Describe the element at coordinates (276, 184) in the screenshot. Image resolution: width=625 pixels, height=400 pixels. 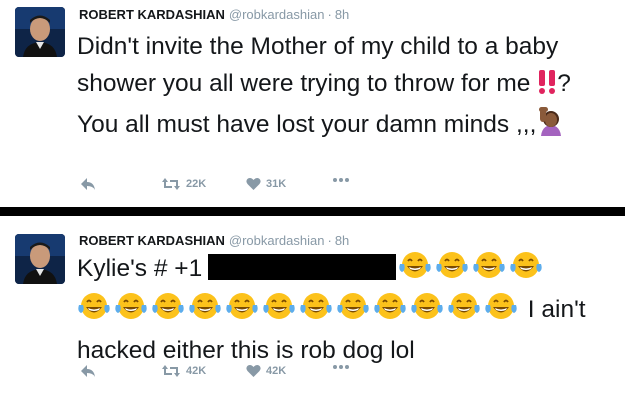
I see `like-count: 31K` at that location.